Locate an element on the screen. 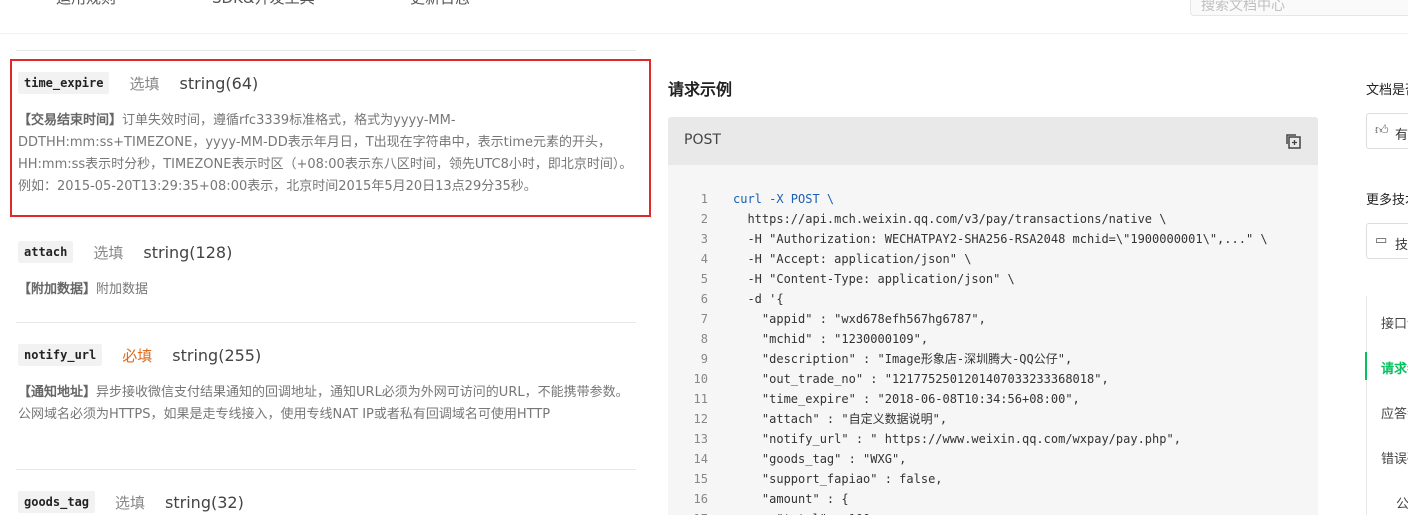 The height and width of the screenshot is (515, 1408). consult-button: ▭ 技术咨询 is located at coordinates (1387, 241).